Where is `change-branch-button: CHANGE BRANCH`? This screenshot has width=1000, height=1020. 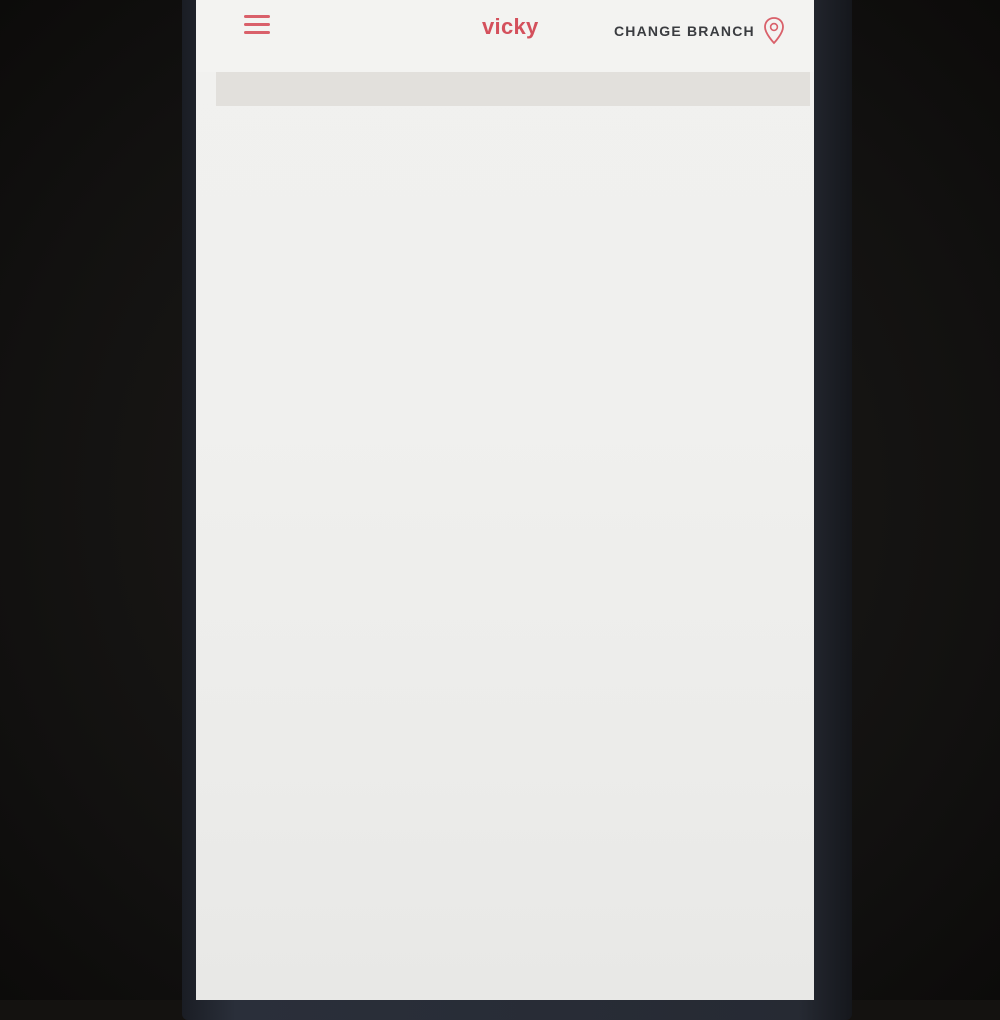
change-branch-button: CHANGE BRANCH is located at coordinates (699, 31).